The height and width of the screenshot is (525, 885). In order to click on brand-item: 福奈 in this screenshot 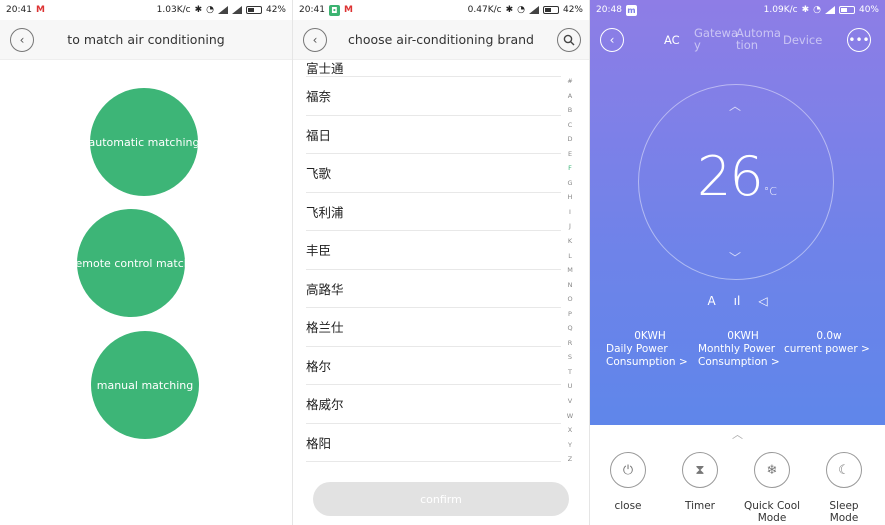, I will do `click(433, 96)`.